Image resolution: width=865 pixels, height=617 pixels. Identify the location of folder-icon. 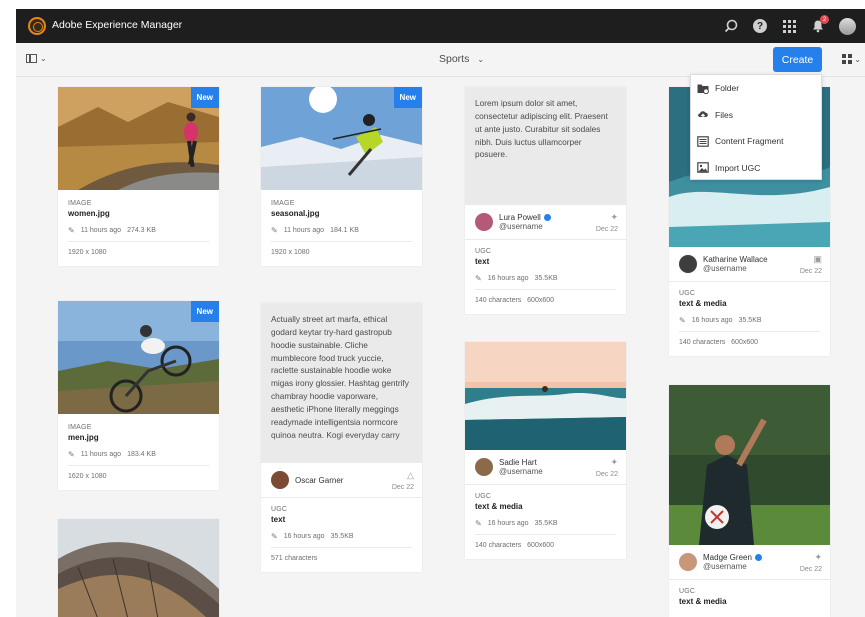
(703, 88).